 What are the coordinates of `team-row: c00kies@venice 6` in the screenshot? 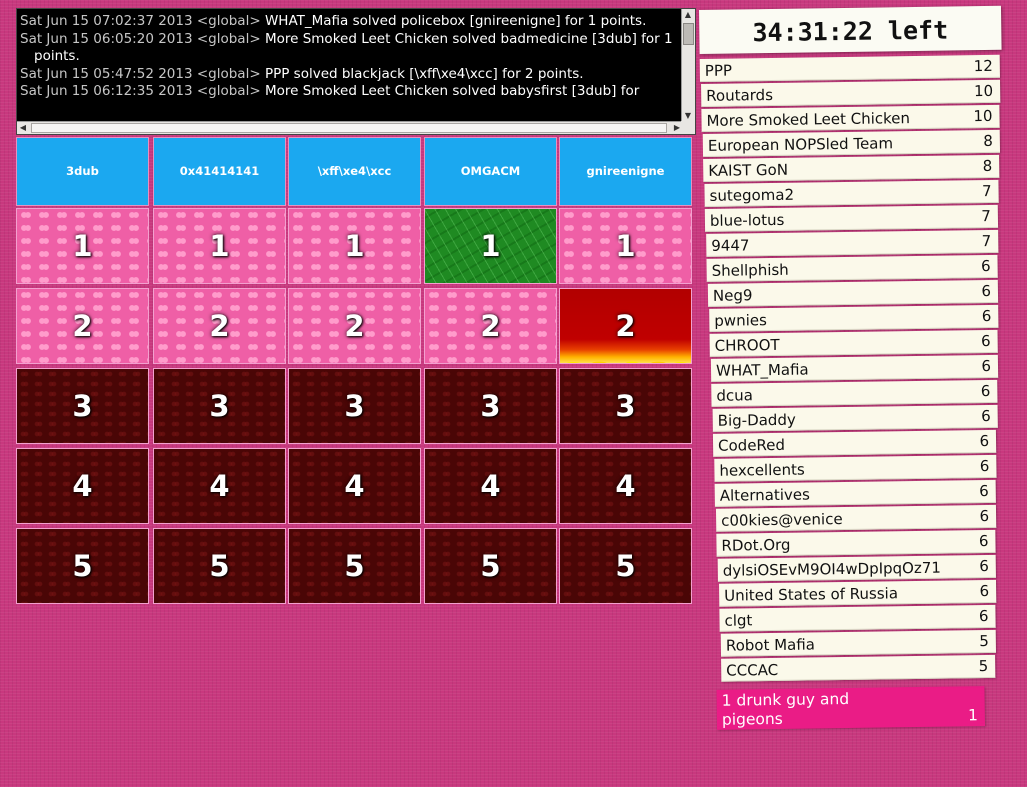 It's located at (856, 518).